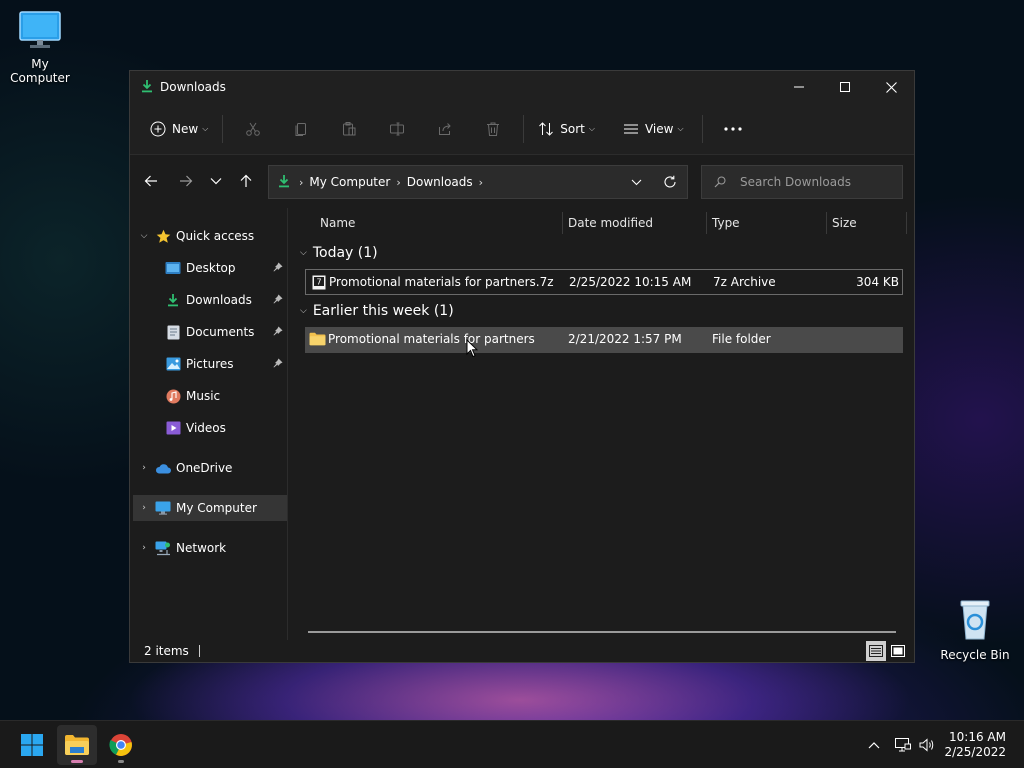  I want to click on breadcrumb-my-computer: My Computer, so click(349, 182).